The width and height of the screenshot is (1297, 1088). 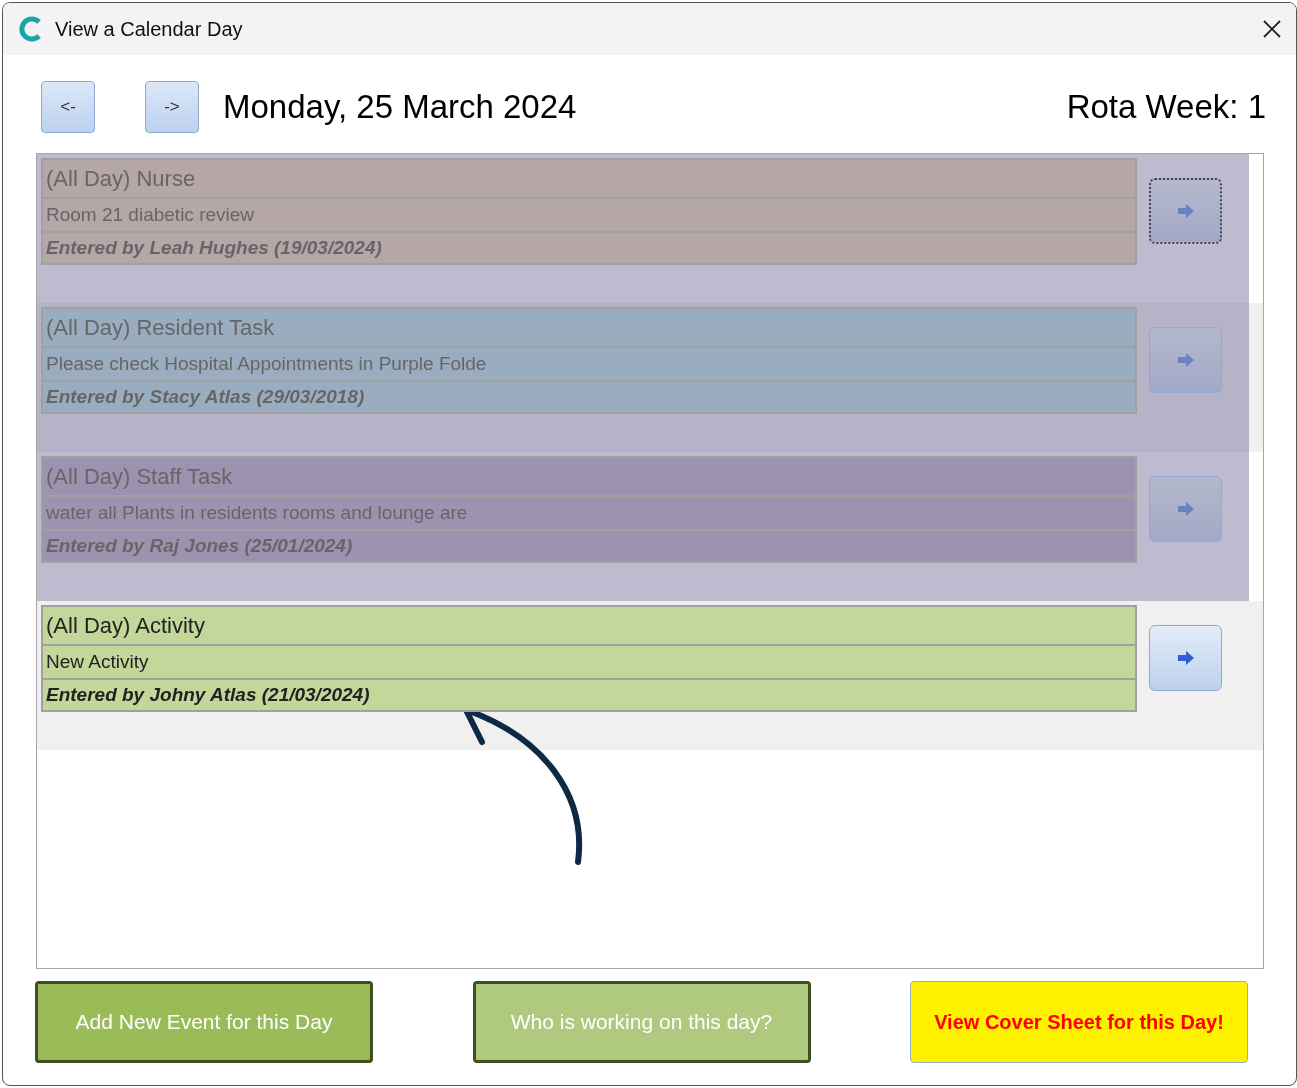 I want to click on rota-week-label: Rota Week: 1, so click(x=1166, y=107).